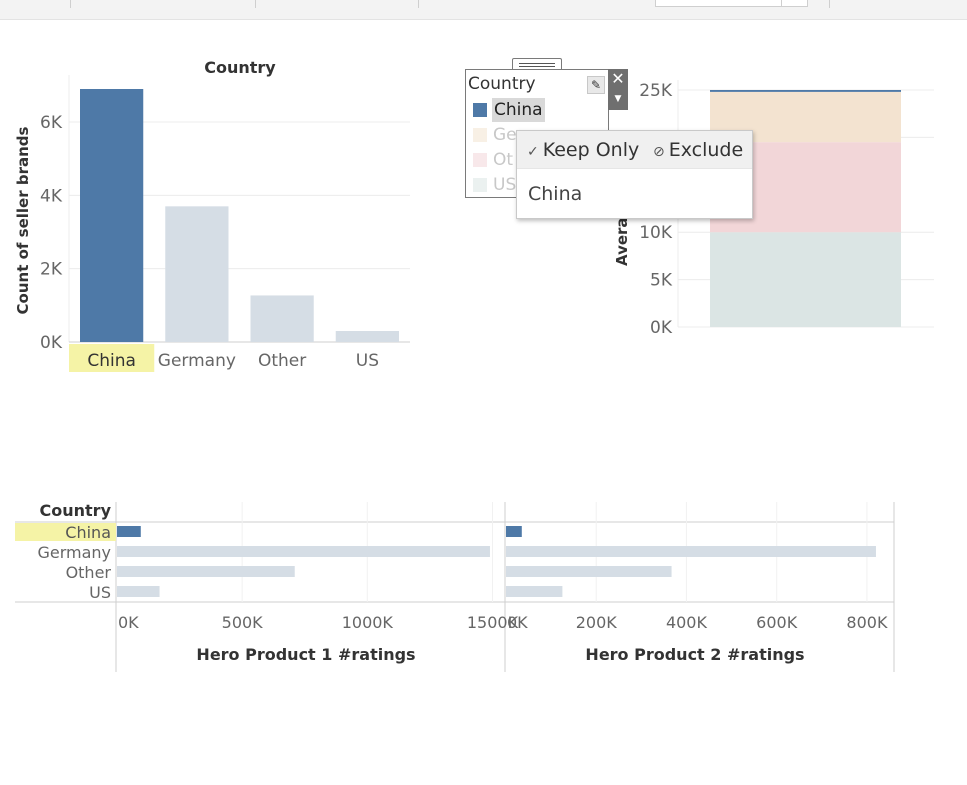  What do you see at coordinates (659, 152) in the screenshot?
I see `exclude-icon: ⊘` at bounding box center [659, 152].